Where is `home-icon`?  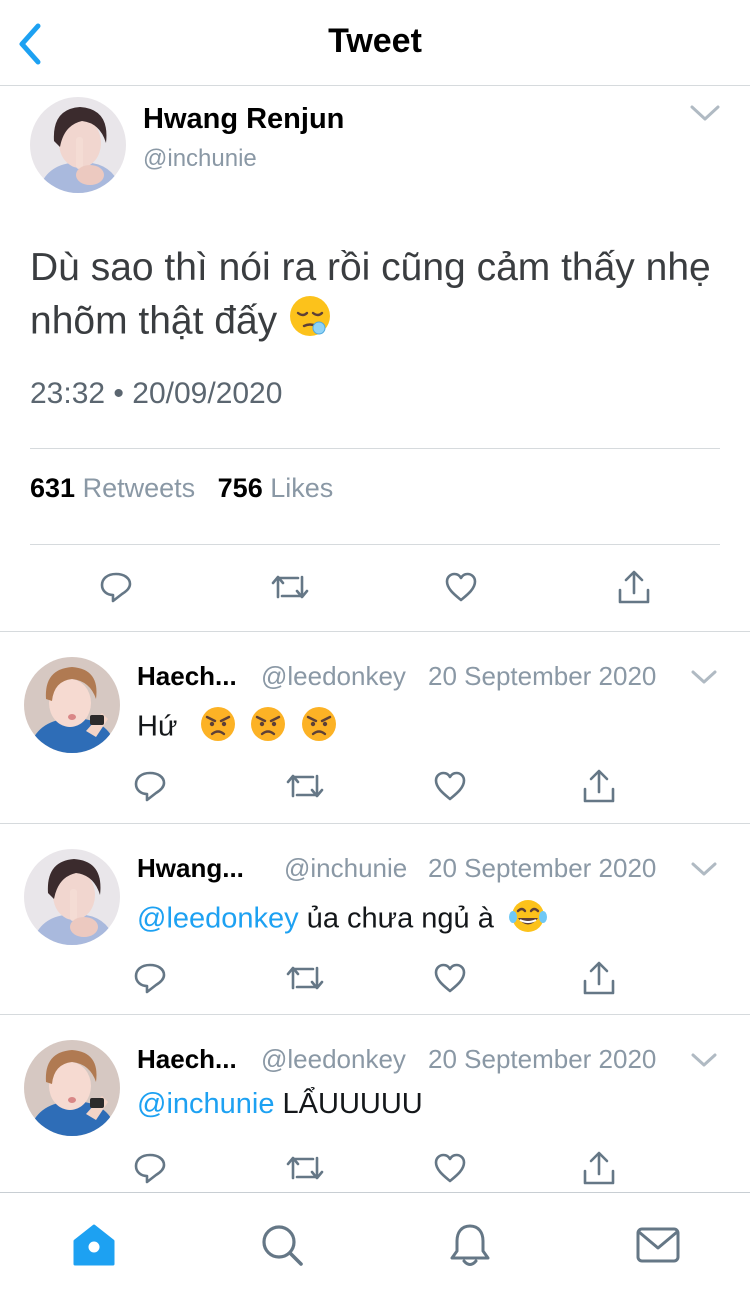
home-icon is located at coordinates (94, 1245).